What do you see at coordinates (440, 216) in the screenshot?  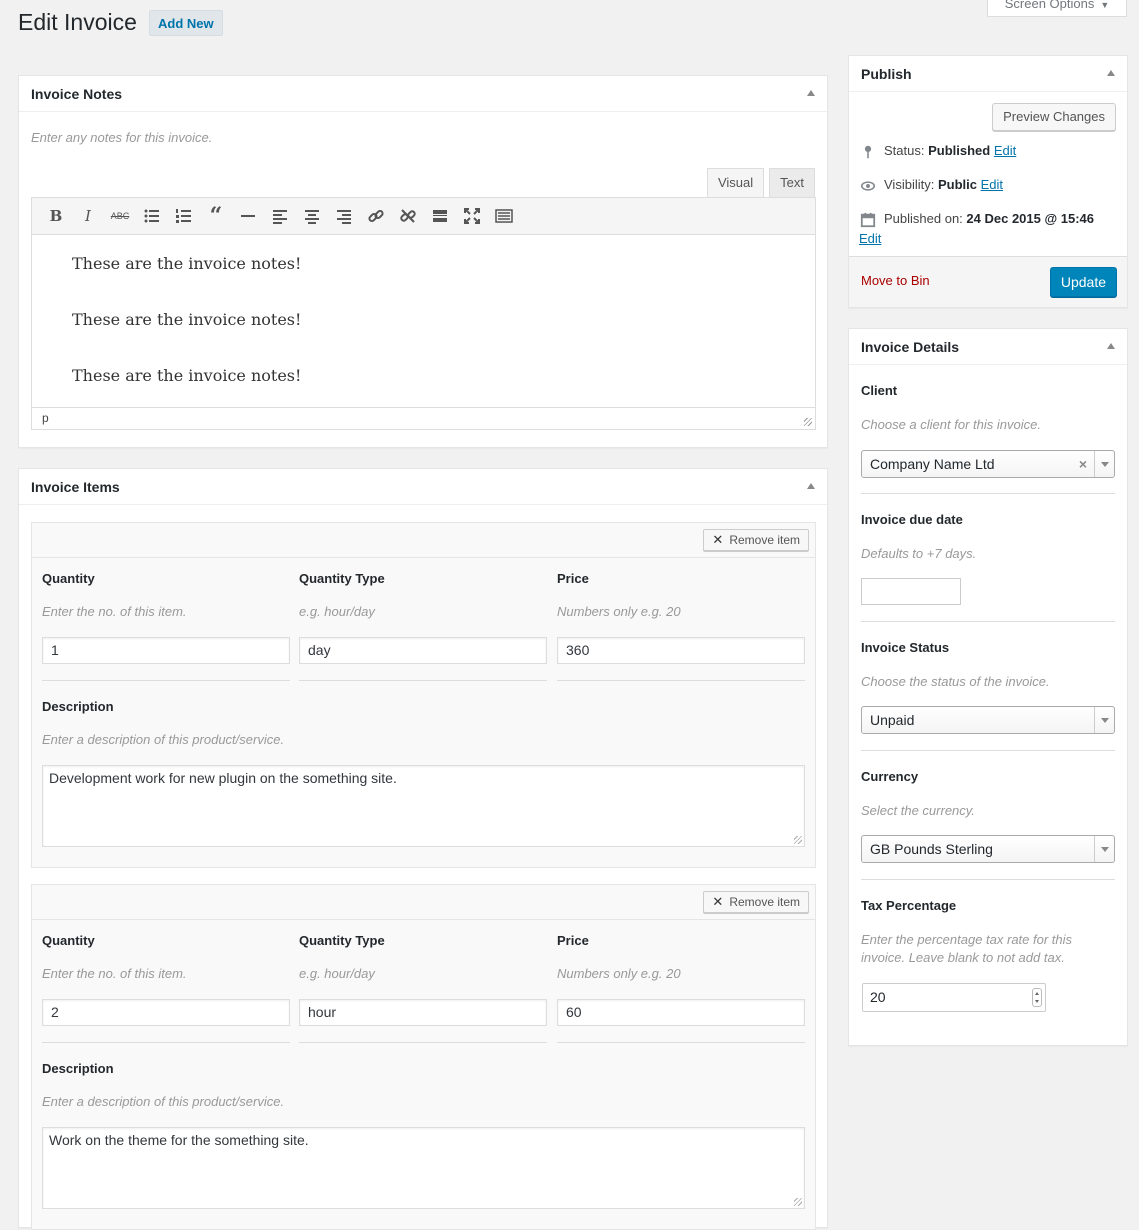 I see `read-more-icon` at bounding box center [440, 216].